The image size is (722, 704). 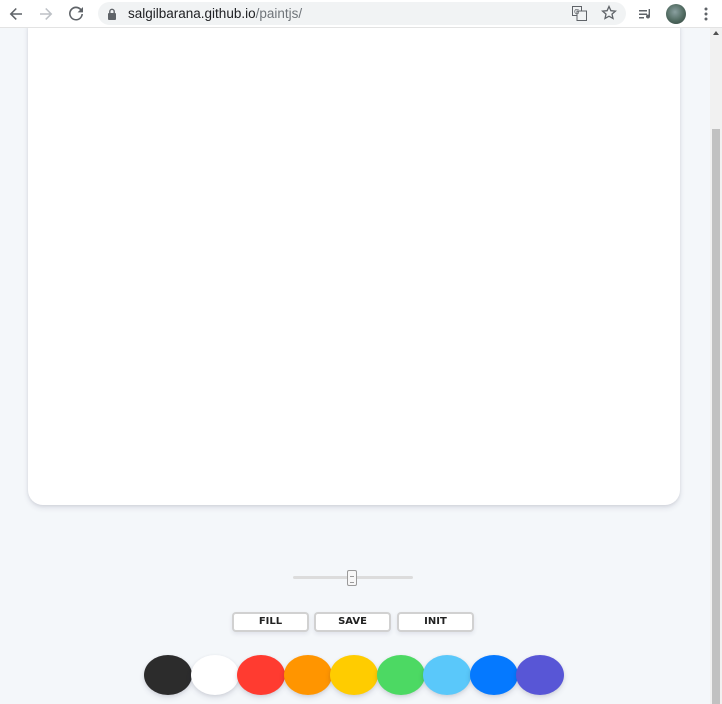 I want to click on color-swatch-blue, so click(x=493, y=675).